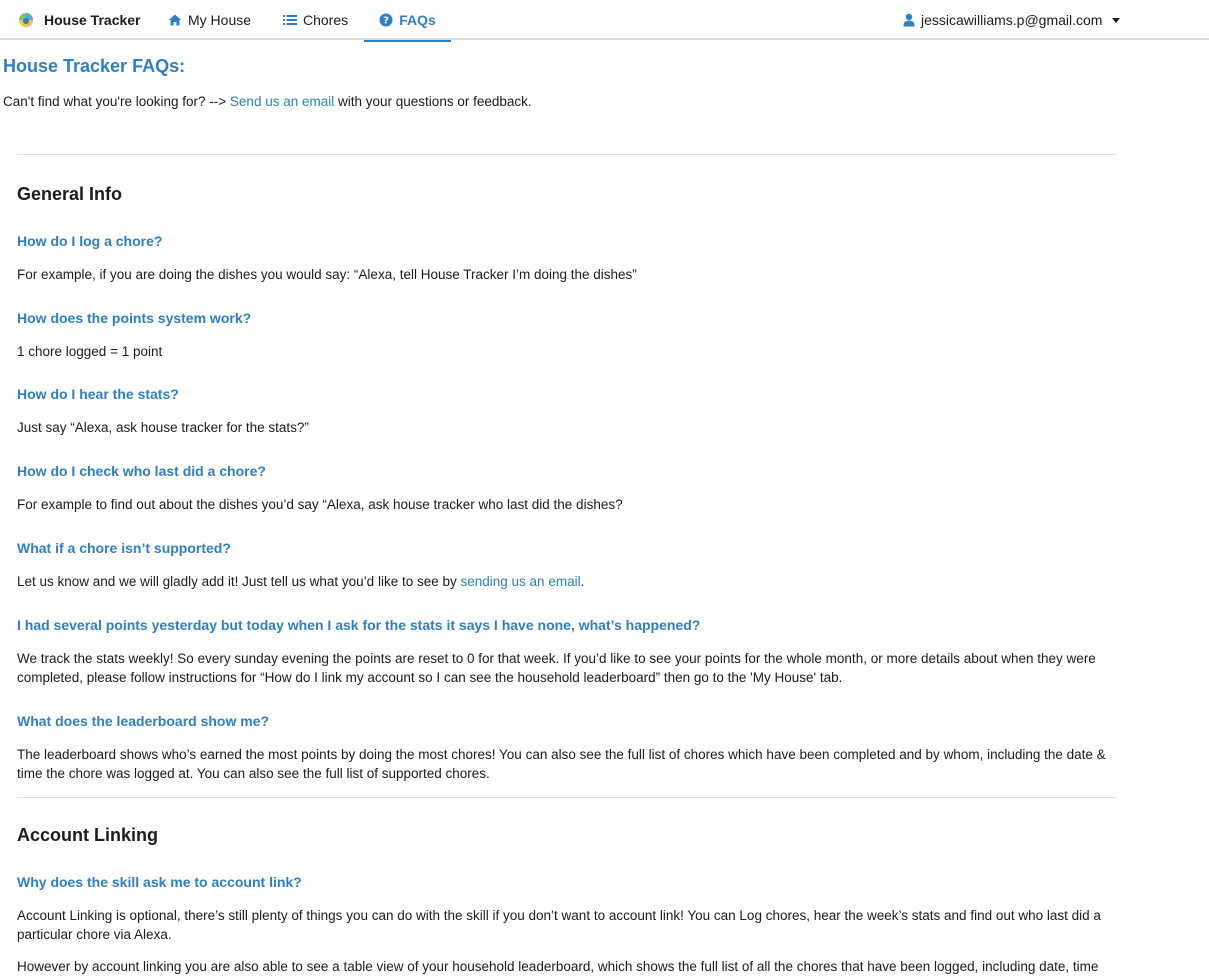  What do you see at coordinates (521, 581) in the screenshot?
I see `sending-email-link: sending us an email` at bounding box center [521, 581].